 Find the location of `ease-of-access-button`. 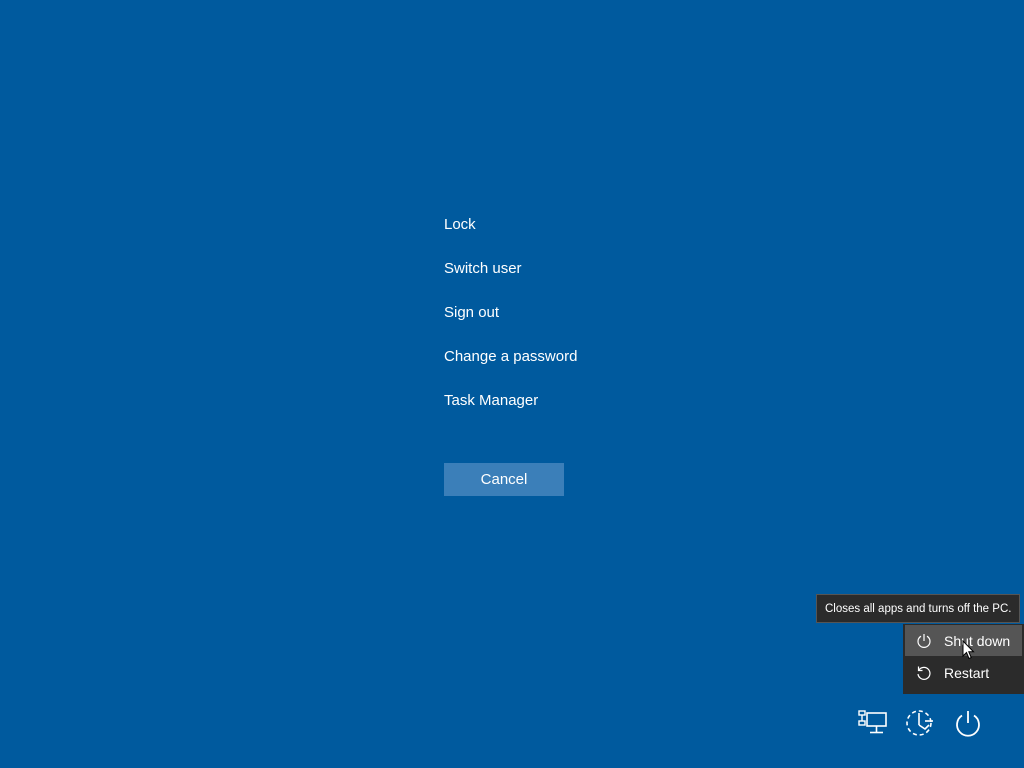

ease-of-access-button is located at coordinates (919, 723).